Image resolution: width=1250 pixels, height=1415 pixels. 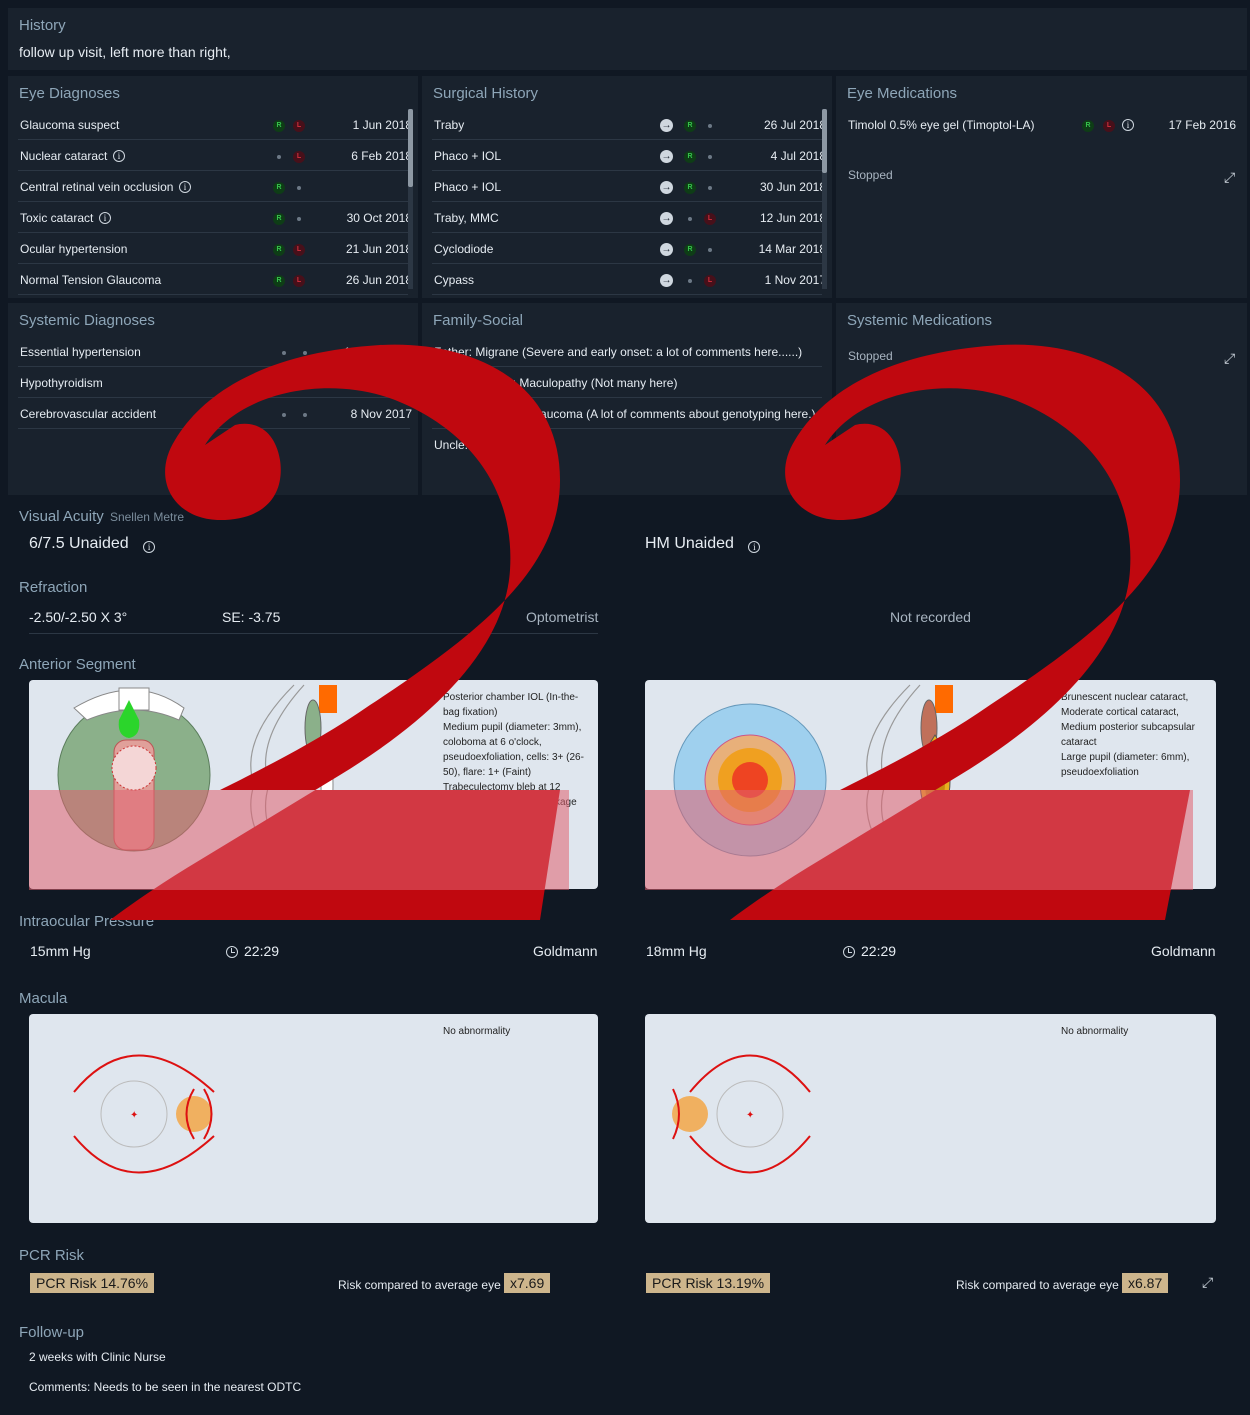 What do you see at coordinates (708, 1283) in the screenshot?
I see `left-pcr-risk-badge: PCR Risk 13.19%` at bounding box center [708, 1283].